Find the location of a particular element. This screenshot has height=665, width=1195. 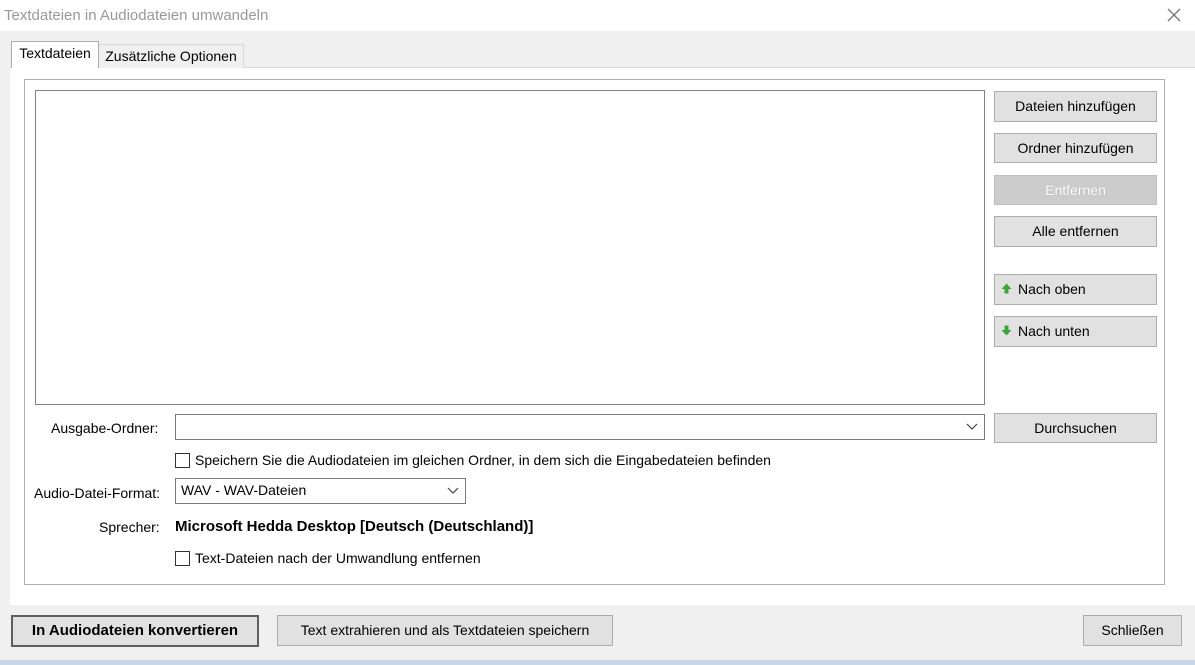

add-files-button: Dateien hinzufügen is located at coordinates (1075, 106).